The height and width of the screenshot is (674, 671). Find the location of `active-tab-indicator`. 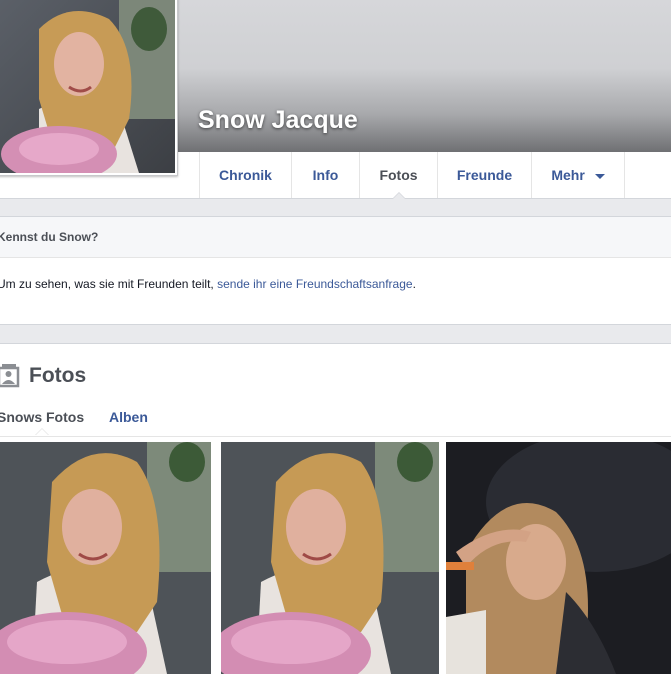

active-tab-indicator is located at coordinates (398, 195).